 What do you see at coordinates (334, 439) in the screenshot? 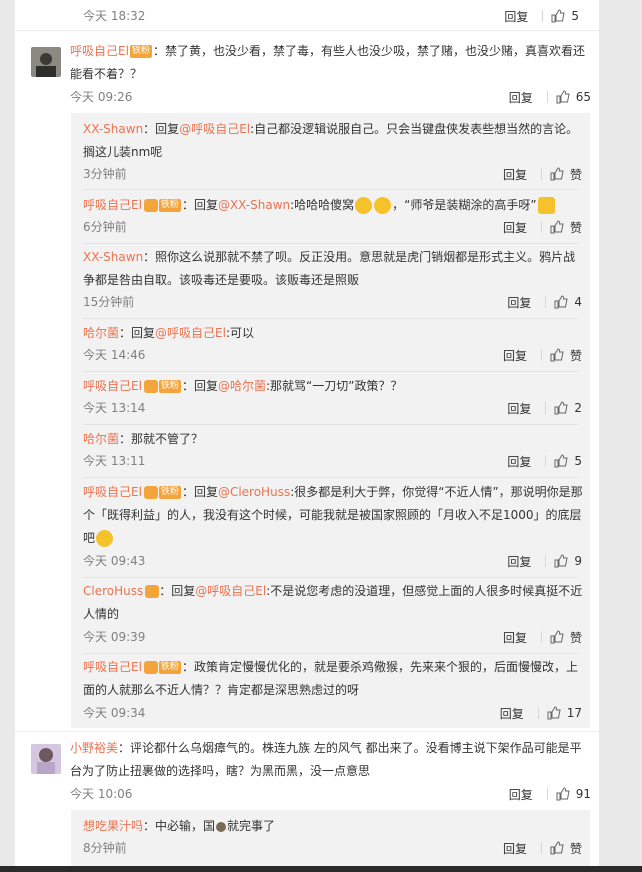
I see `reply-body: 哈尔菌：那就不管了？` at bounding box center [334, 439].